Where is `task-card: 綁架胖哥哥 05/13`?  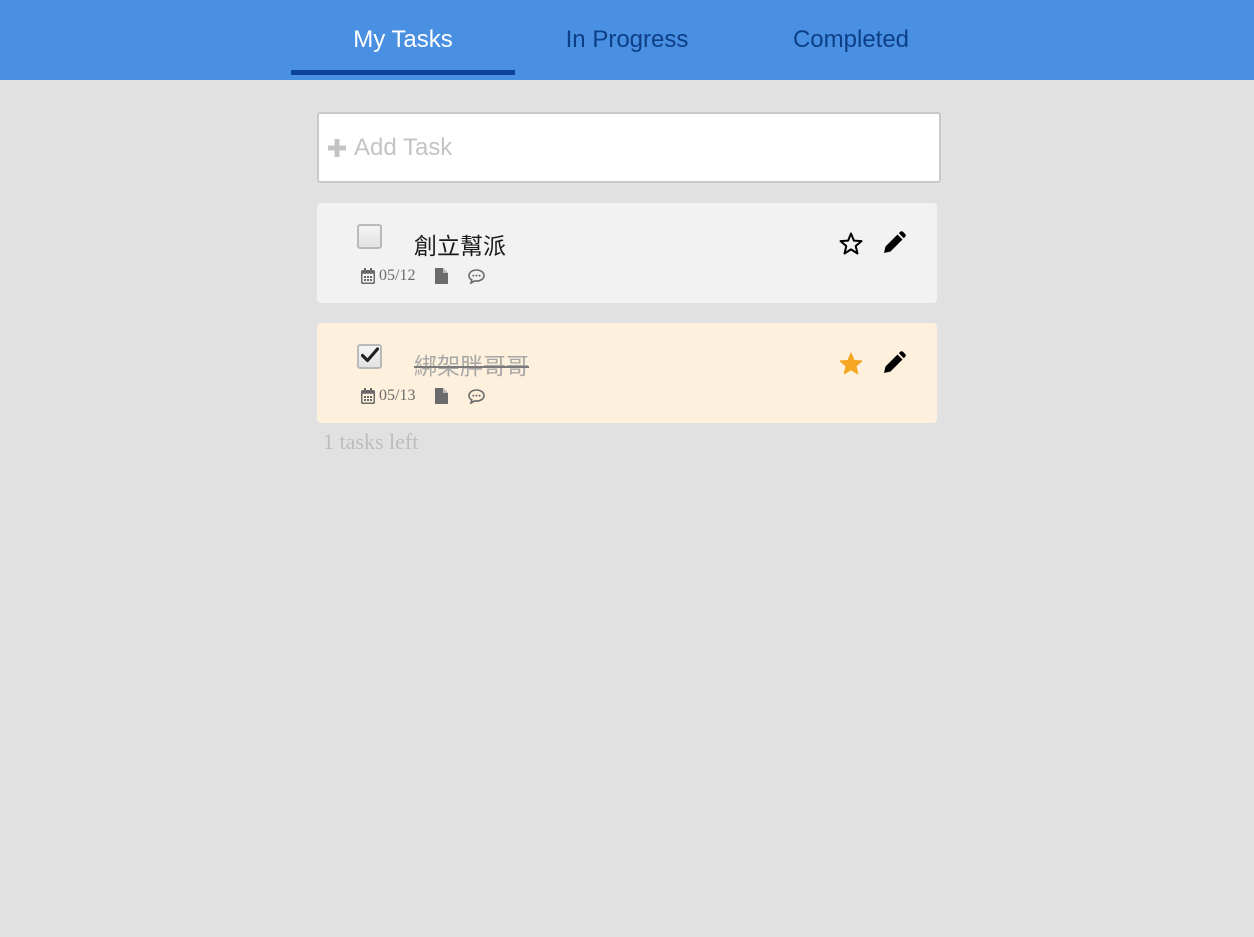
task-card: 綁架胖哥哥 05/13 is located at coordinates (627, 373).